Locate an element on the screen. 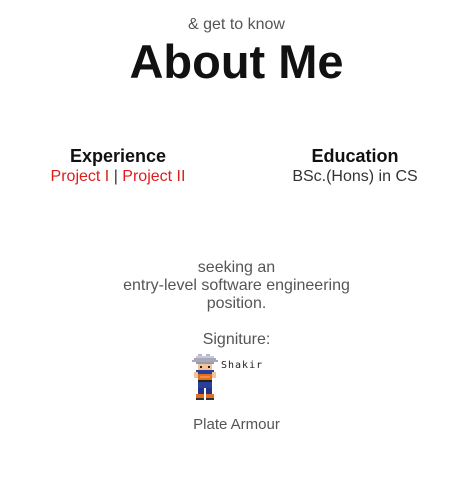  education-degree: BSc.(Hons) in CS is located at coordinates (355, 176).